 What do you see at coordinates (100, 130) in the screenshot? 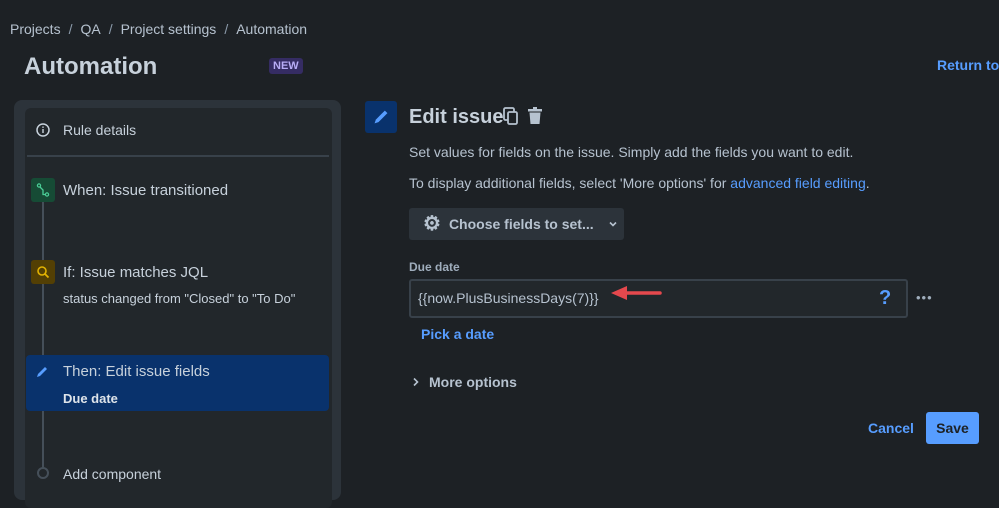
I see `rule-details-label: Rule details` at bounding box center [100, 130].